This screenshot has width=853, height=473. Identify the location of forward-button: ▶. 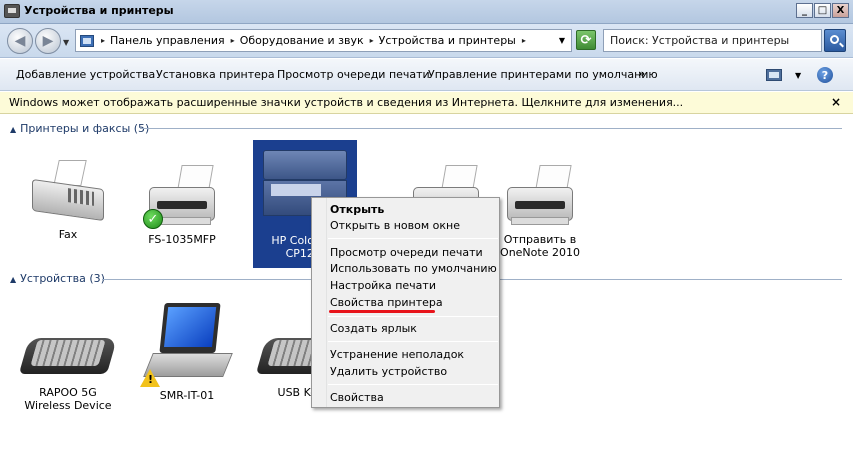
(48, 41).